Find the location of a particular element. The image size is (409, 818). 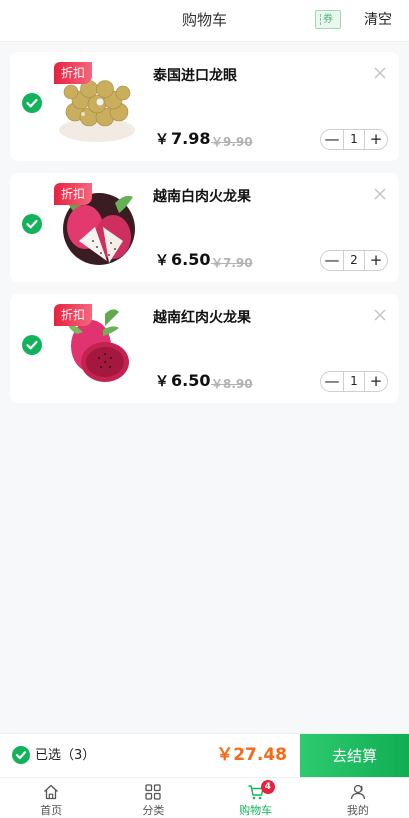

tab-label: 分类 is located at coordinates (153, 810).